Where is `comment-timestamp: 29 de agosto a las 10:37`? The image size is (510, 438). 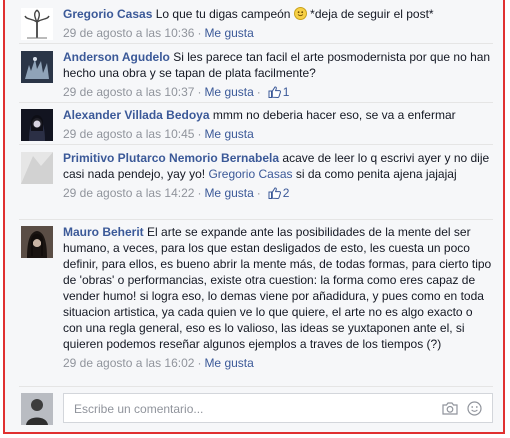
comment-timestamp: 29 de agosto a las 10:37 is located at coordinates (128, 92).